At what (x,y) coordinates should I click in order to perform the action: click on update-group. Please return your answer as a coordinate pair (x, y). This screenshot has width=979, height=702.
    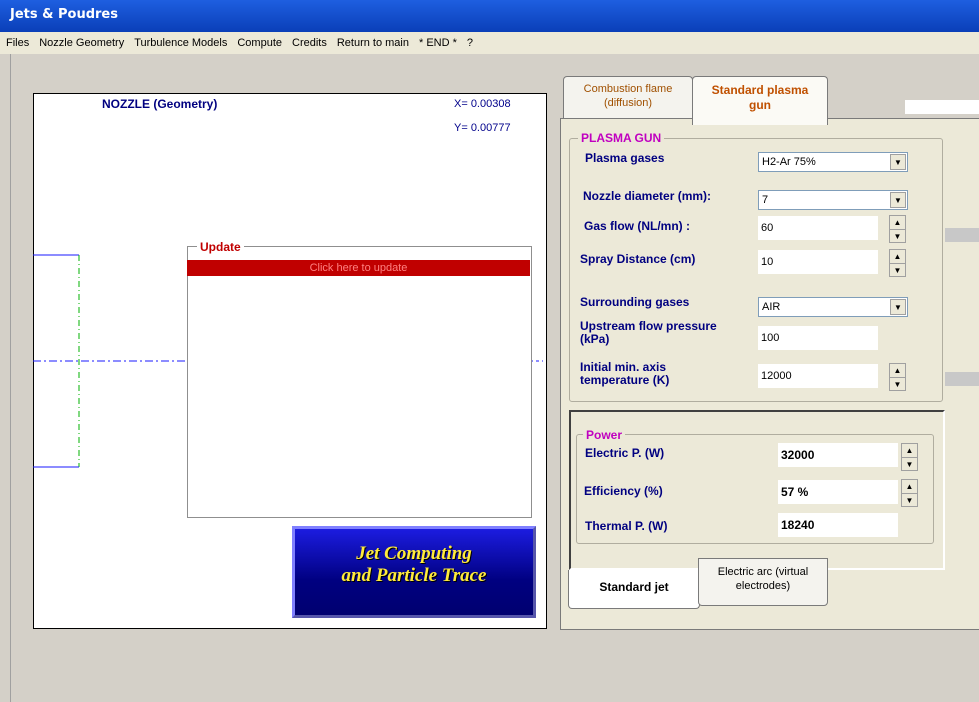
    Looking at the image, I should click on (359, 382).